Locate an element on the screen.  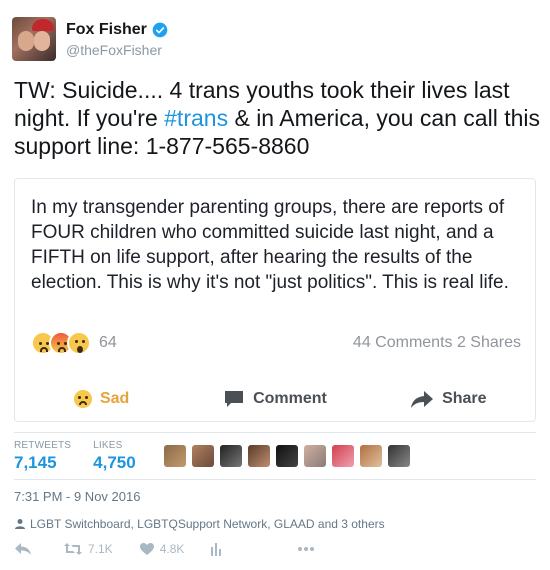
wow-reaction-icon is located at coordinates (79, 343).